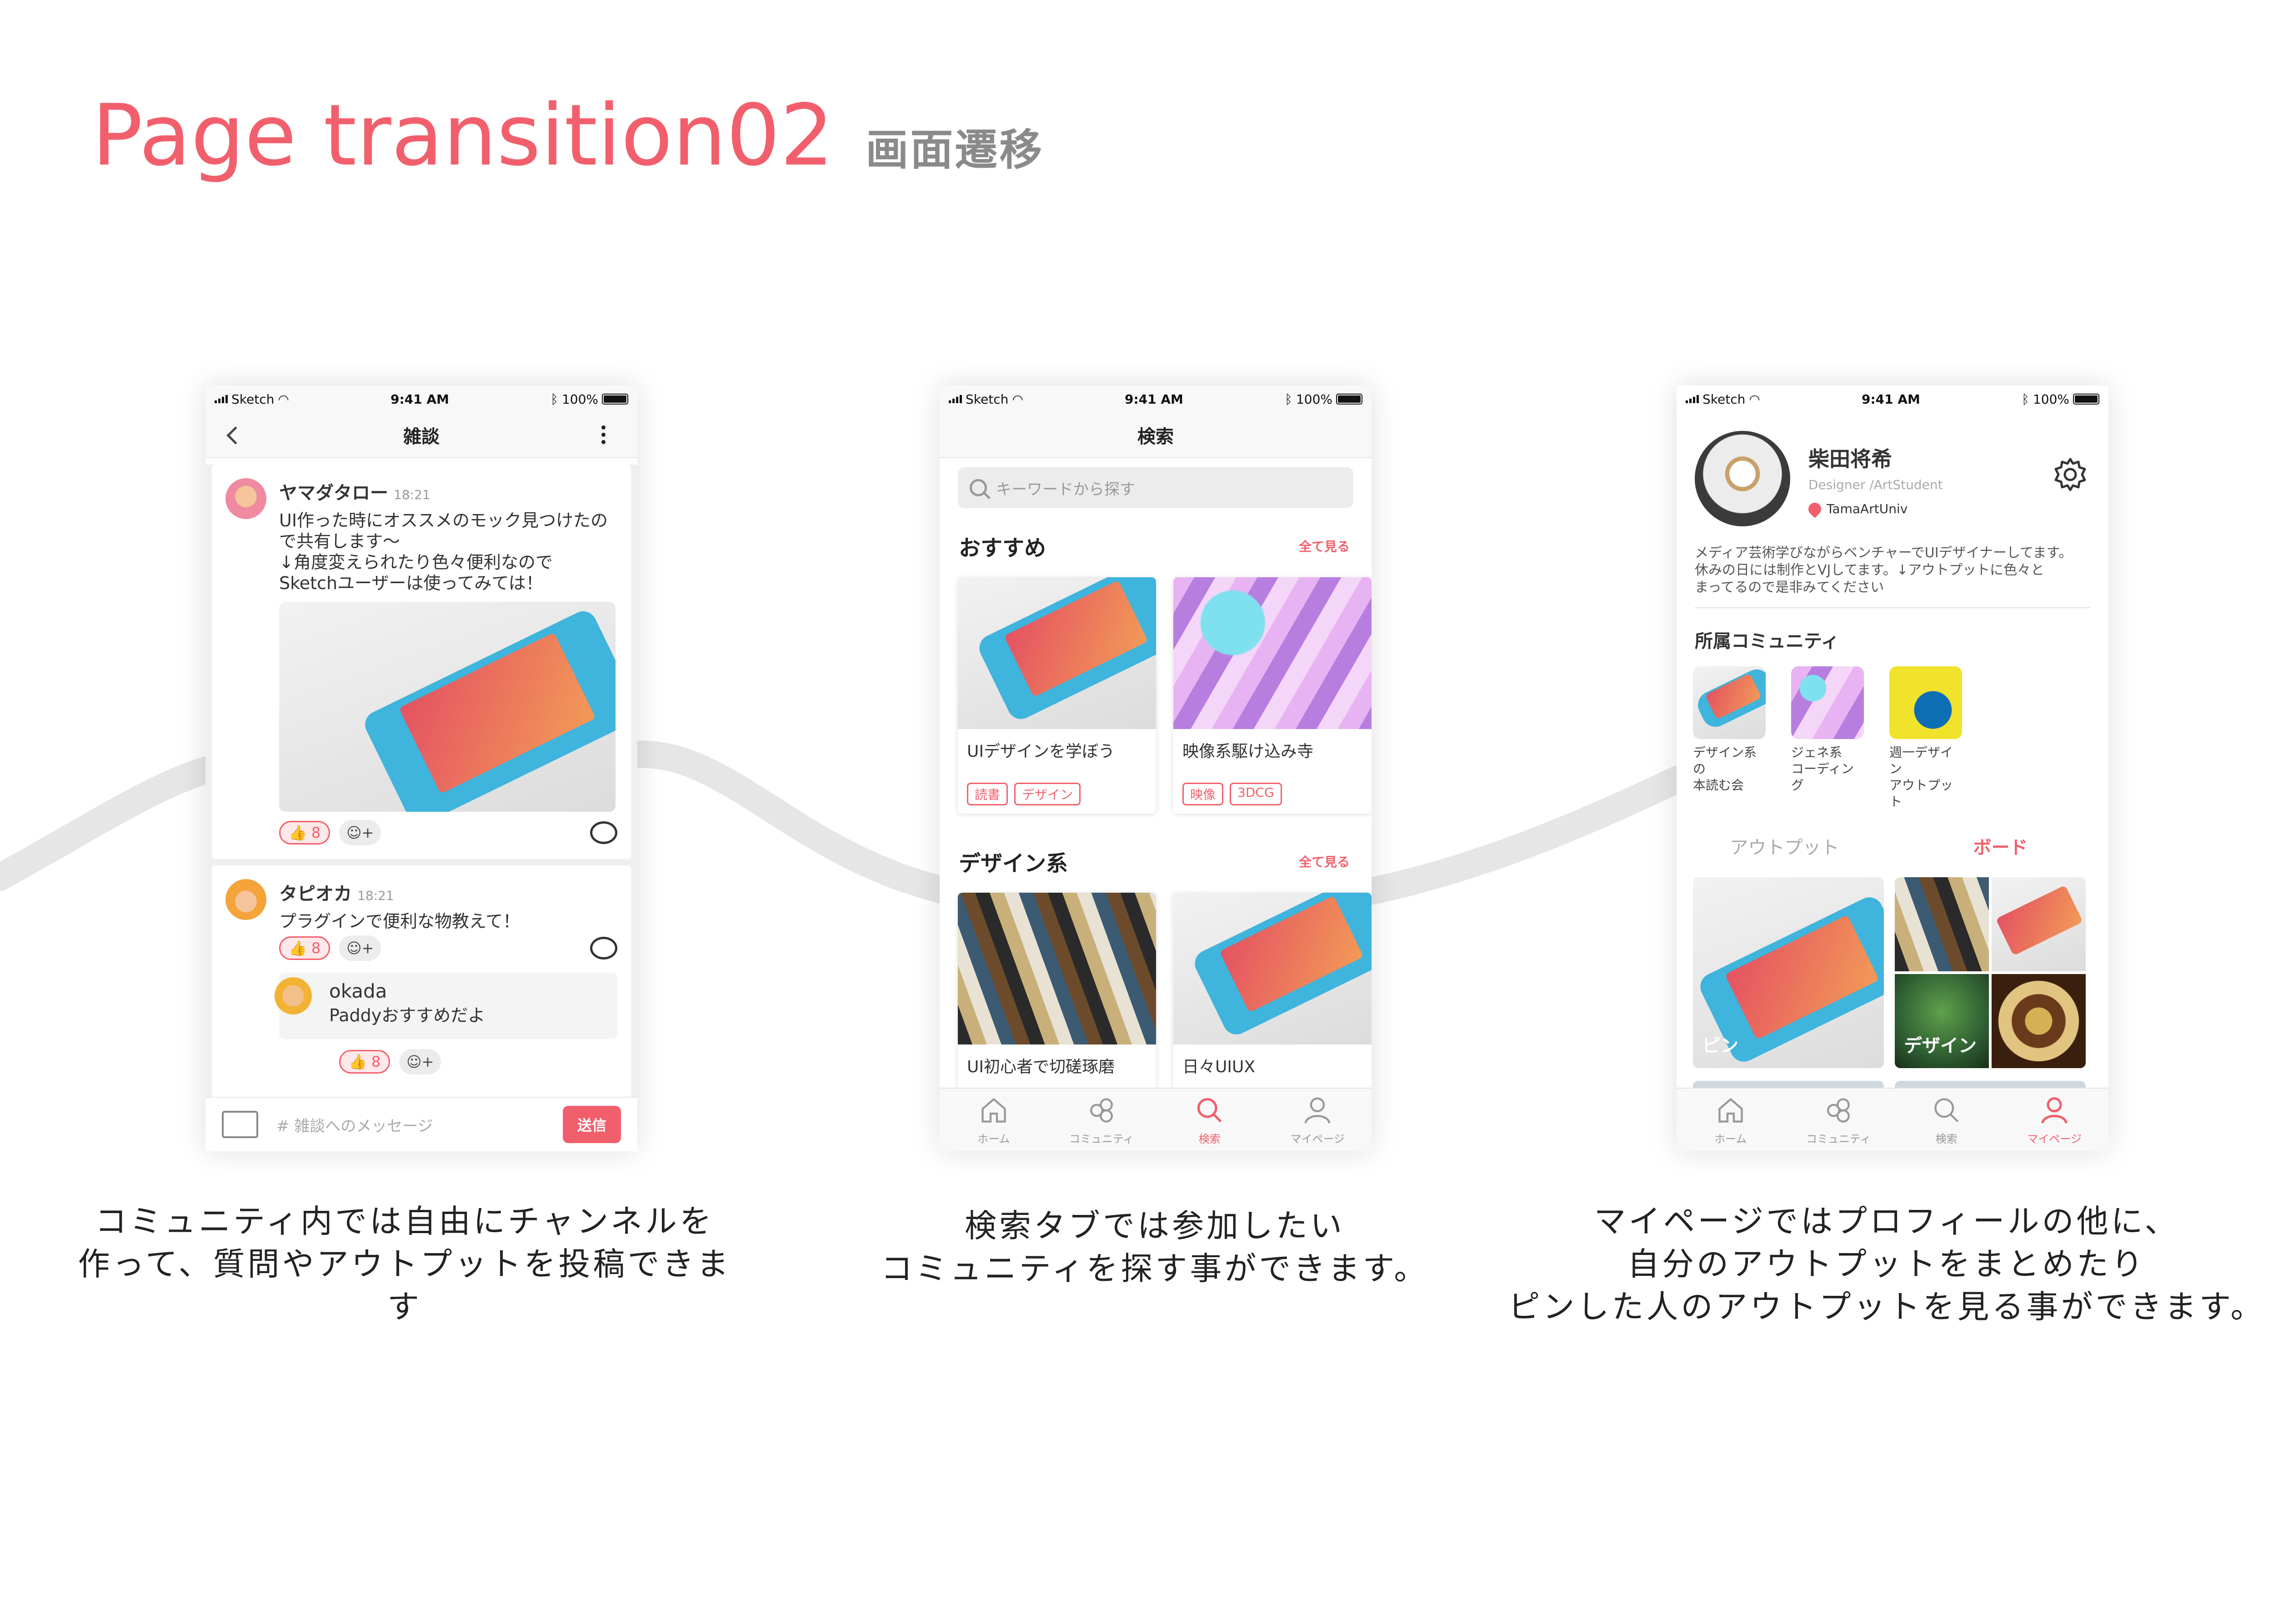  What do you see at coordinates (316, 832) in the screenshot?
I see `like-count: 8` at bounding box center [316, 832].